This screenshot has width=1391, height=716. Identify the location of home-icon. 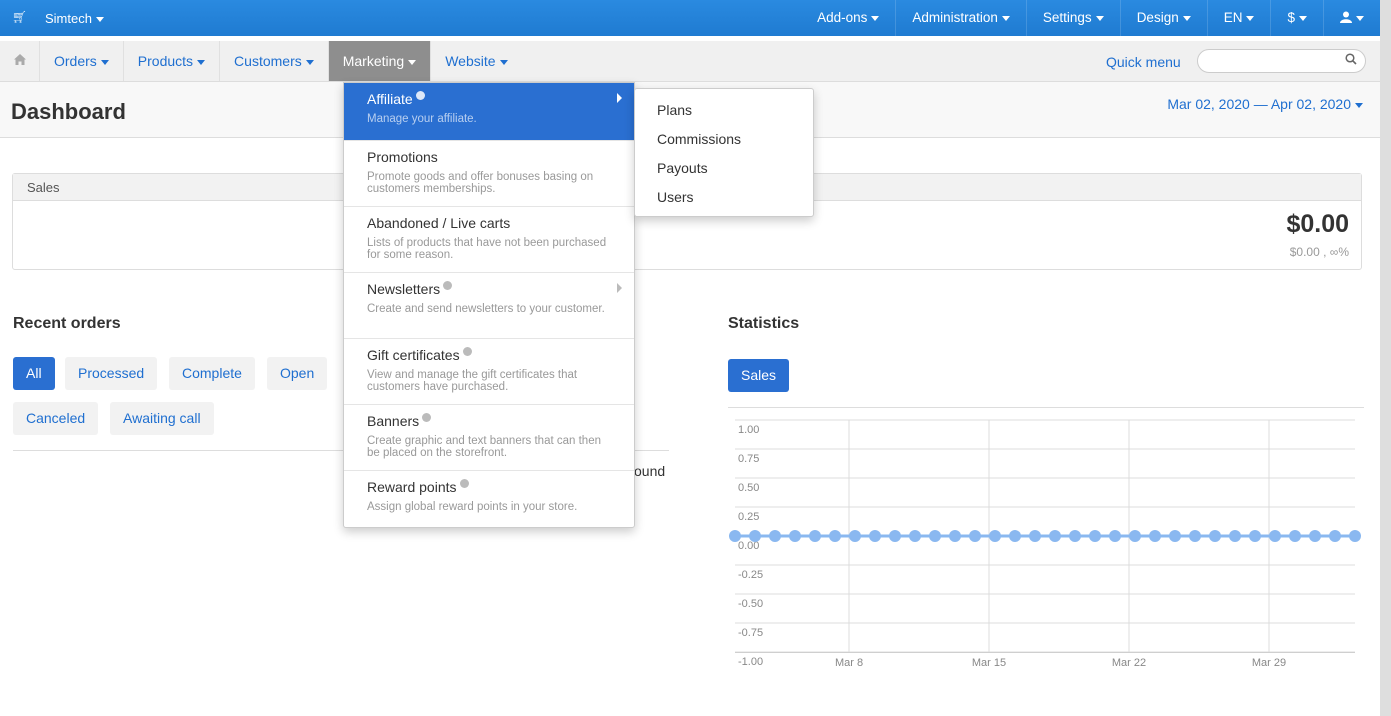
(20, 61).